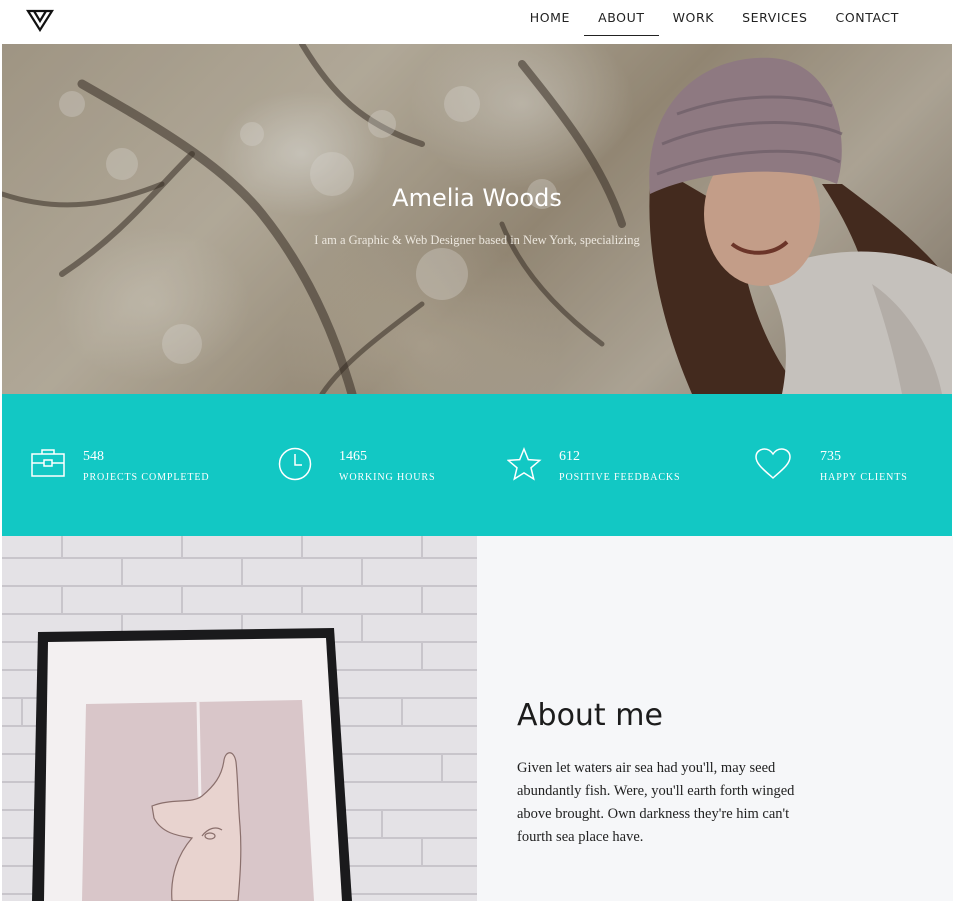 Image resolution: width=953 pixels, height=901 pixels. What do you see at coordinates (620, 477) in the screenshot?
I see `stat-label: POSITIVE FEEDBACKS` at bounding box center [620, 477].